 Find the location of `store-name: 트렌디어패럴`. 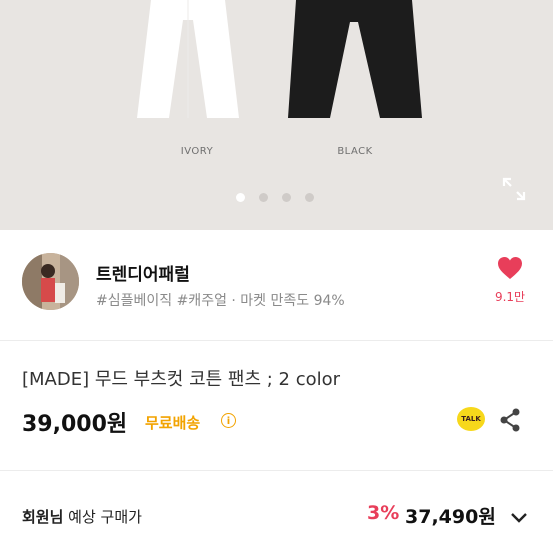

store-name: 트렌디어패럴 is located at coordinates (143, 272).